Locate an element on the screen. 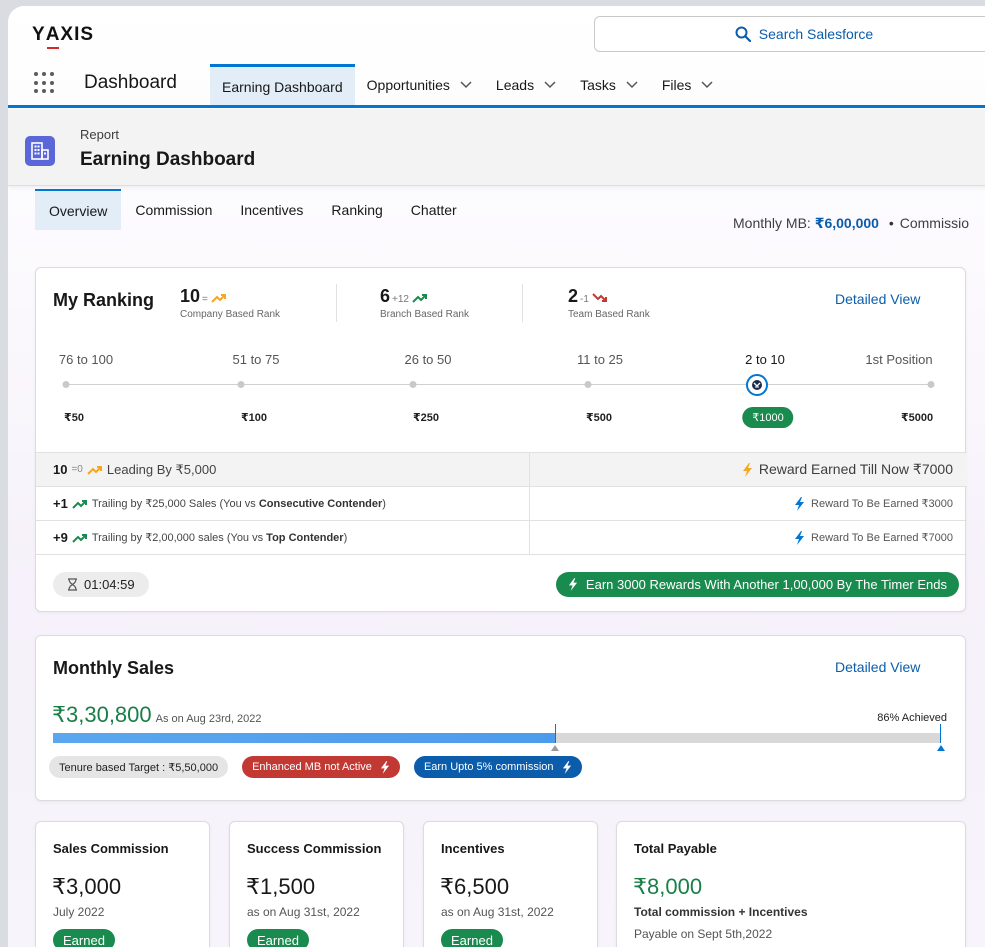 The width and height of the screenshot is (985, 947). rank-value: 6 is located at coordinates (385, 296).